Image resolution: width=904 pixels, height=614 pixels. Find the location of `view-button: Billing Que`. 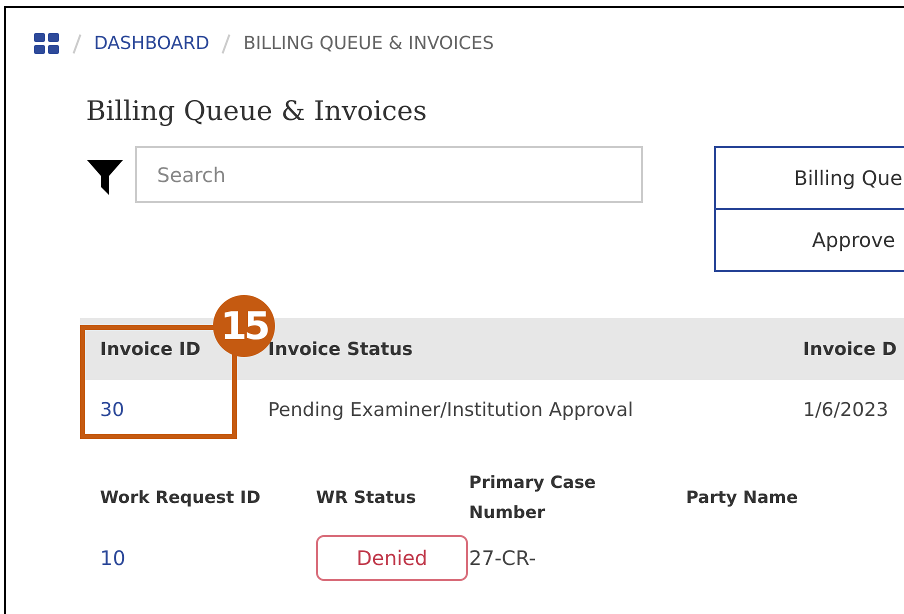

view-button: Billing Que is located at coordinates (809, 178).